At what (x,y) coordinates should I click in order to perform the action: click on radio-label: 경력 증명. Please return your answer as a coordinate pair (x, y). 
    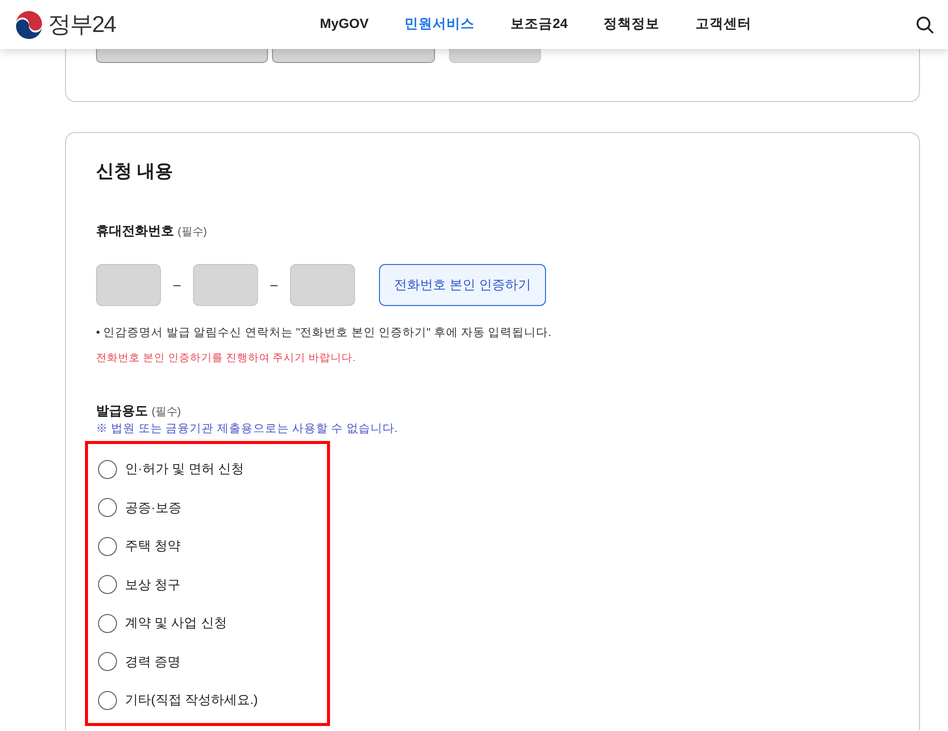
    Looking at the image, I should click on (153, 661).